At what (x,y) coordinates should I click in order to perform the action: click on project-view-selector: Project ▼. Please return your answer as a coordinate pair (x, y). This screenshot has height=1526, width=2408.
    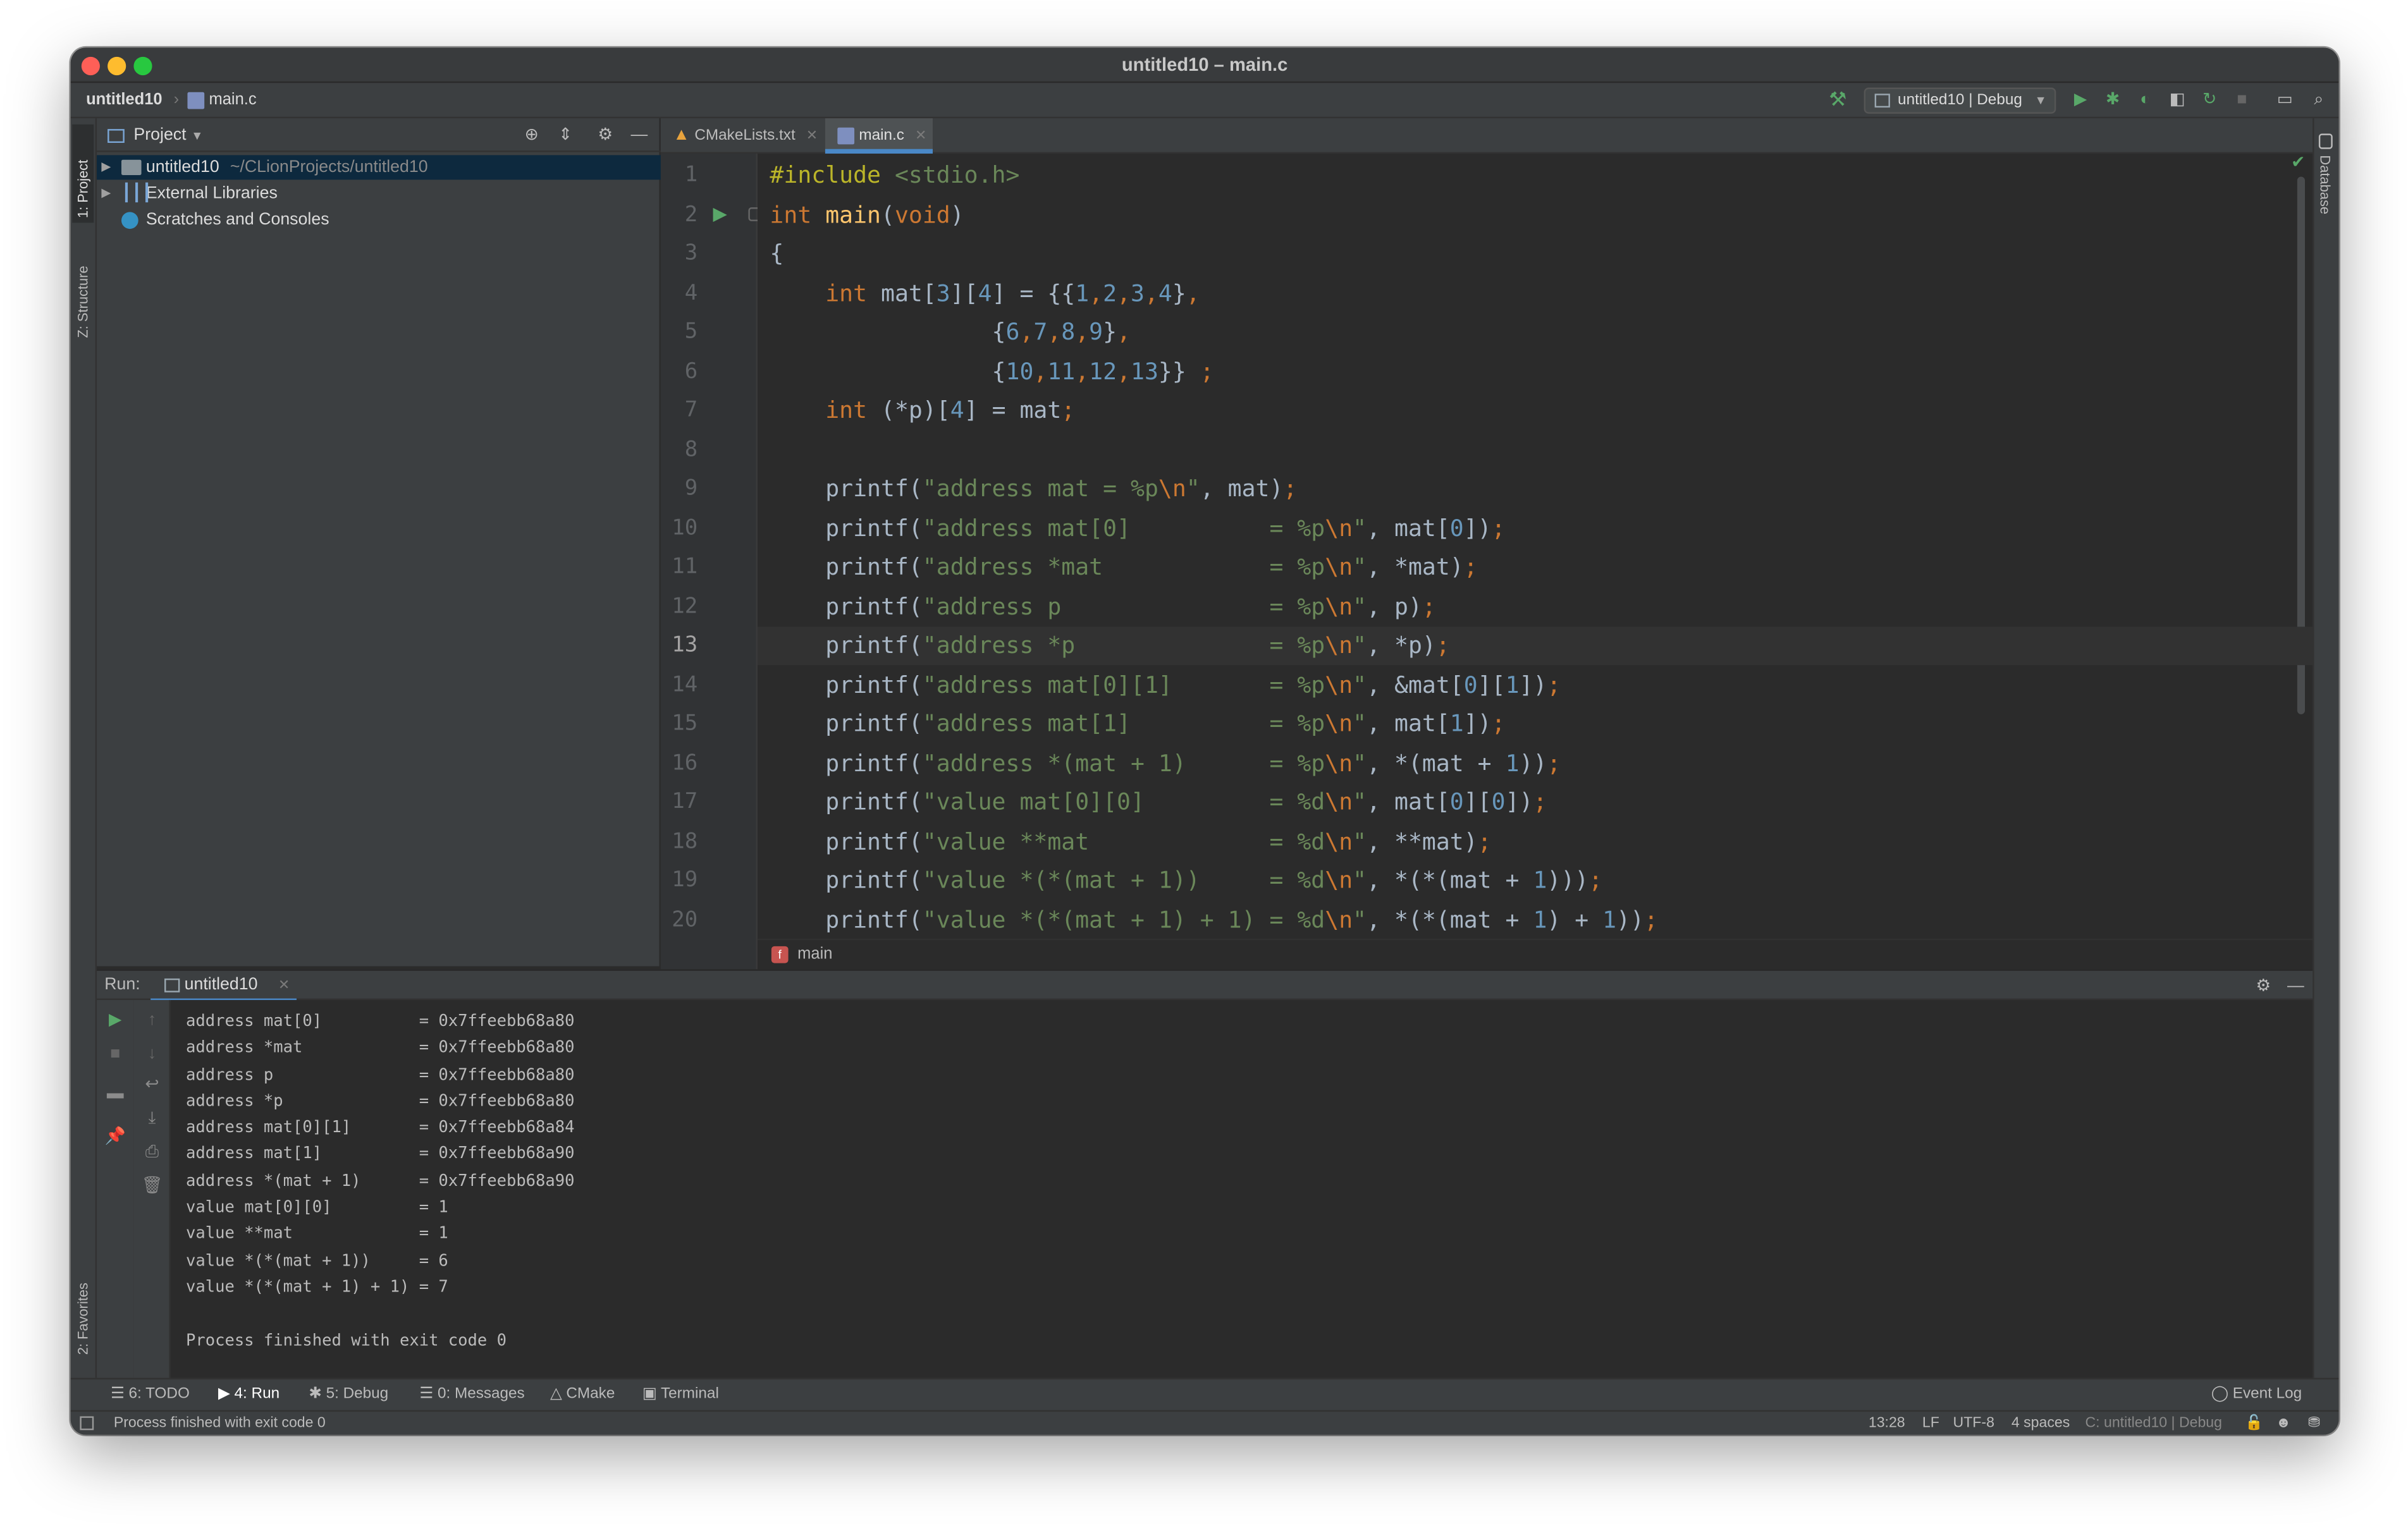
    Looking at the image, I should click on (168, 135).